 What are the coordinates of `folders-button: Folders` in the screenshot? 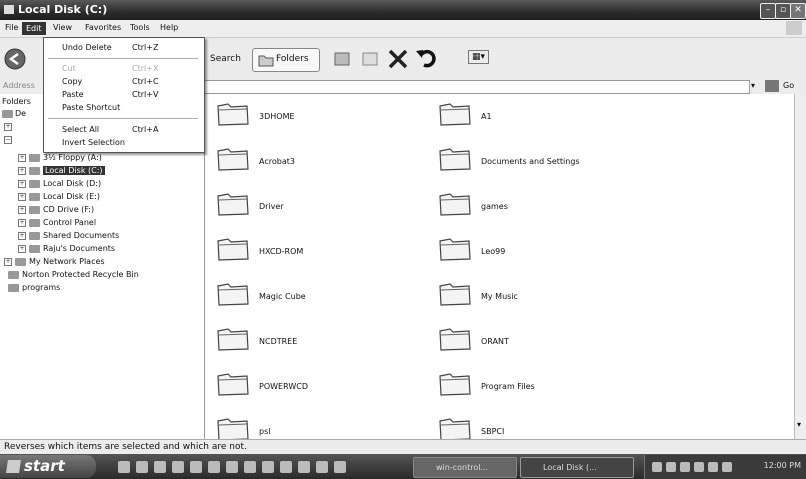 It's located at (286, 60).